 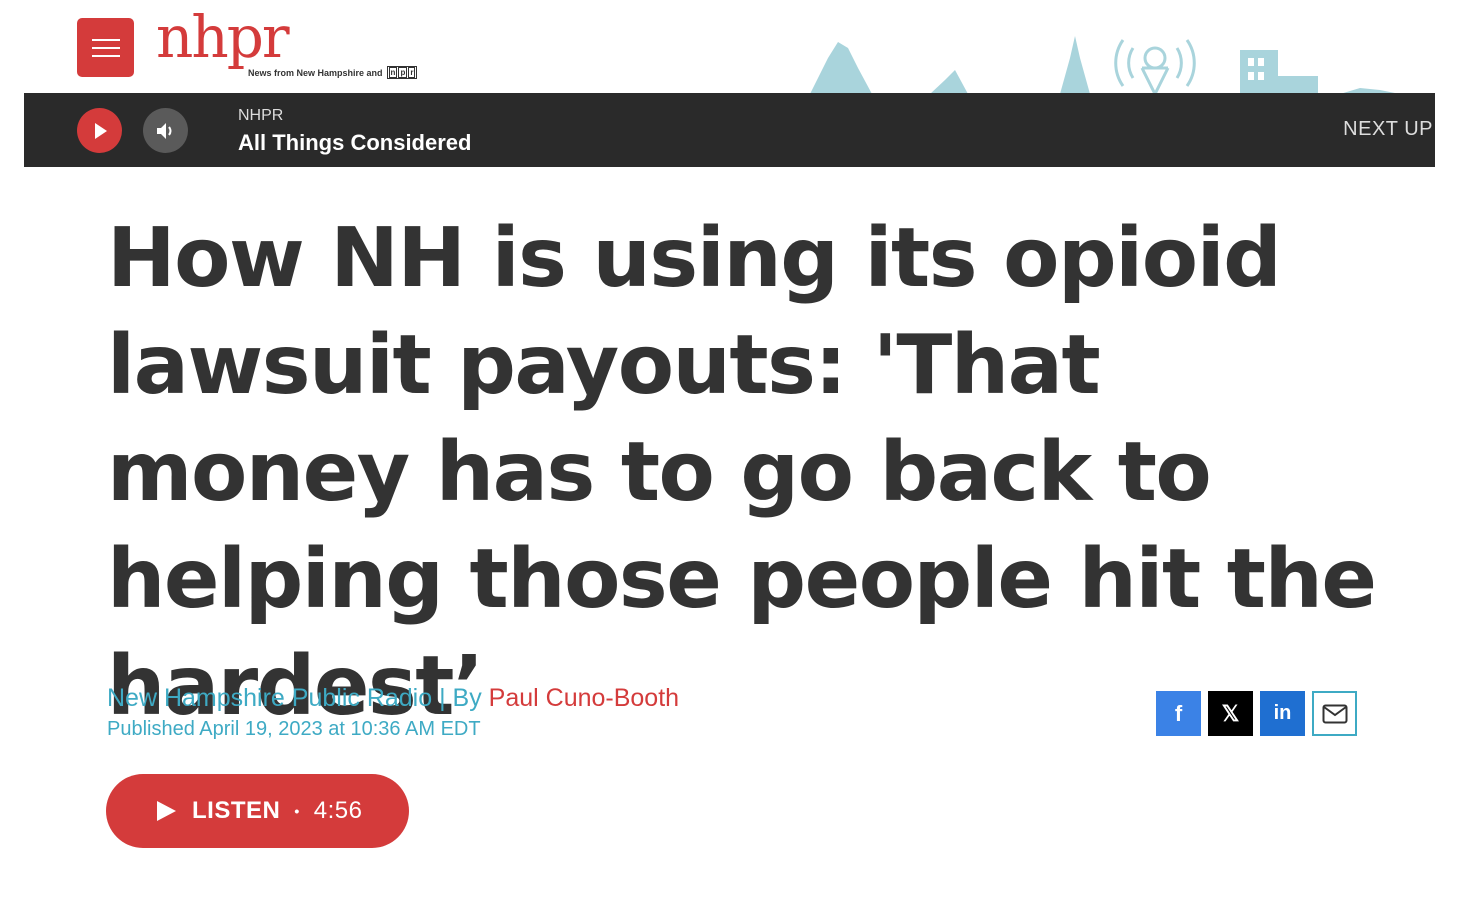 I want to click on show-title: All Things Considered, so click(x=354, y=143).